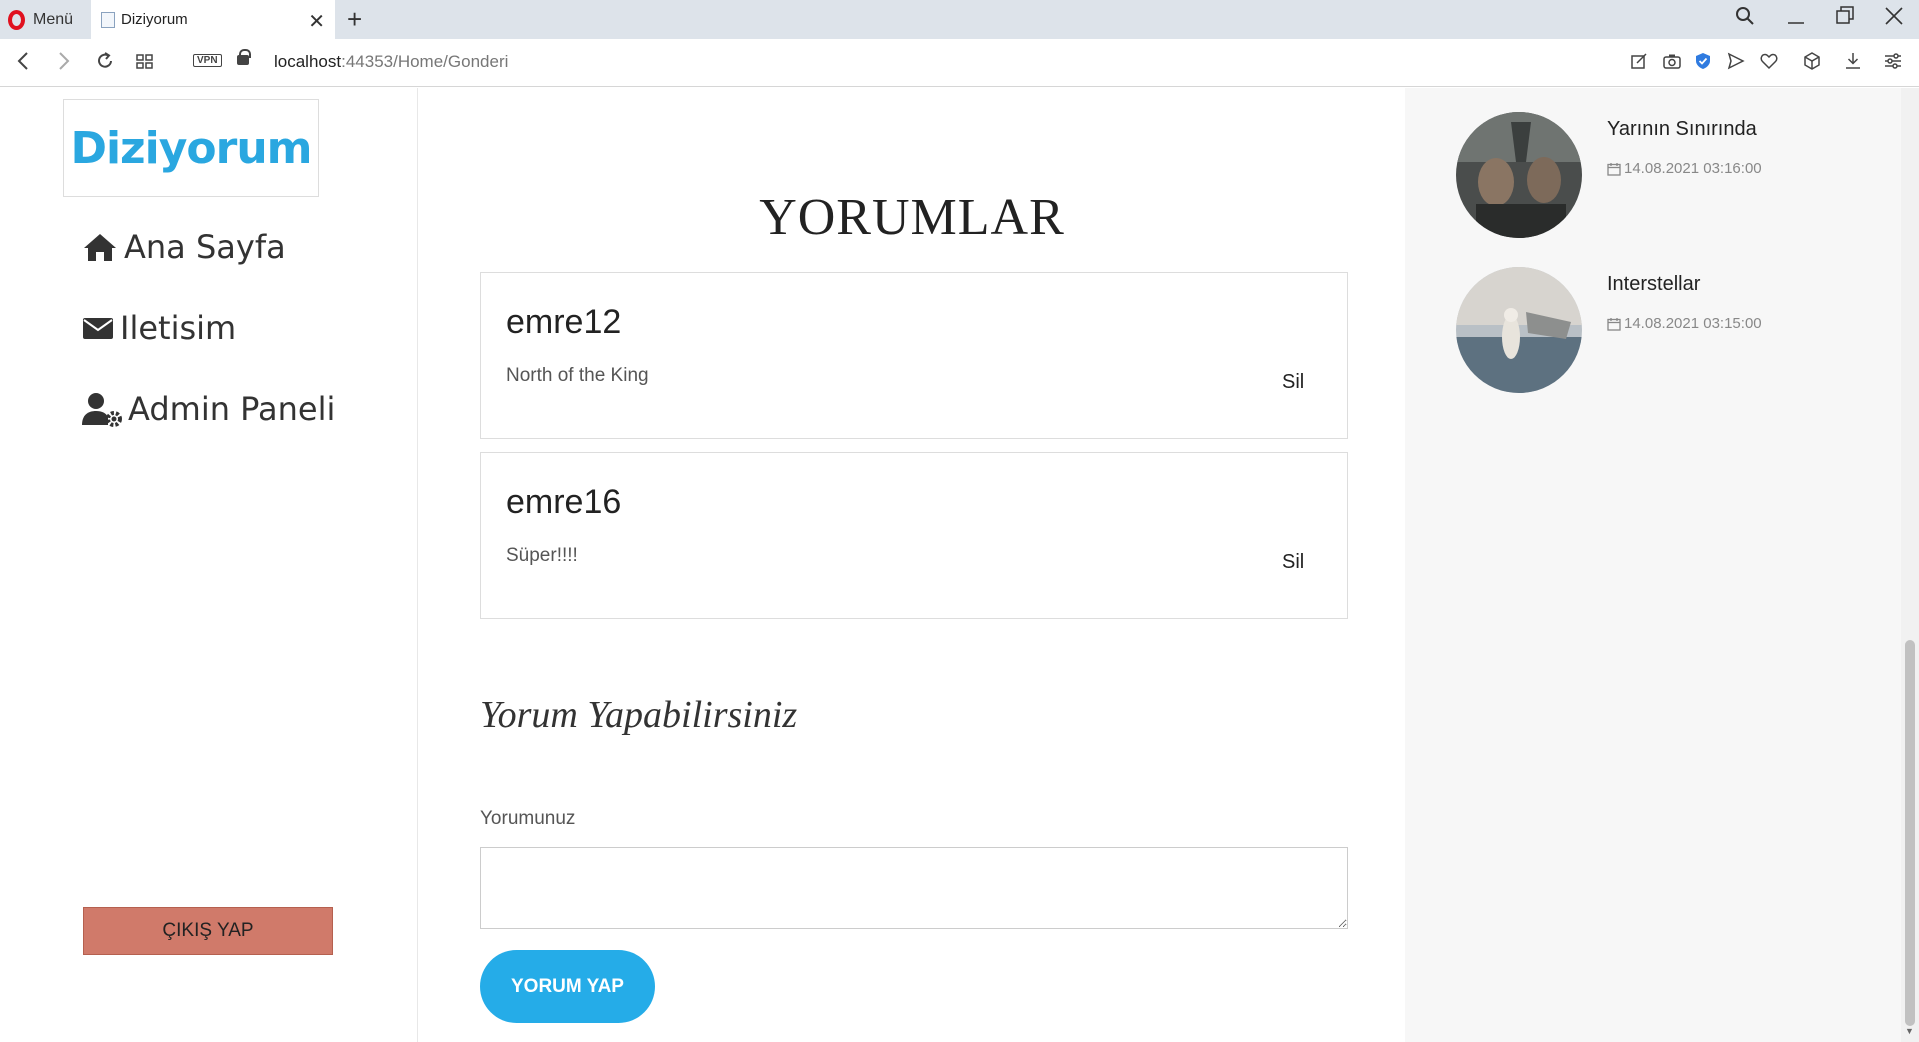 Image resolution: width=1919 pixels, height=1042 pixels. I want to click on post-title: Interstellar, so click(1653, 284).